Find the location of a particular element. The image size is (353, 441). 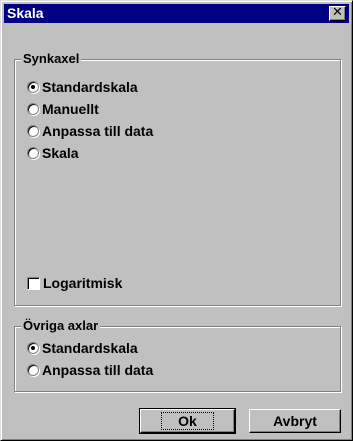

ok-button: Ok is located at coordinates (187, 421).